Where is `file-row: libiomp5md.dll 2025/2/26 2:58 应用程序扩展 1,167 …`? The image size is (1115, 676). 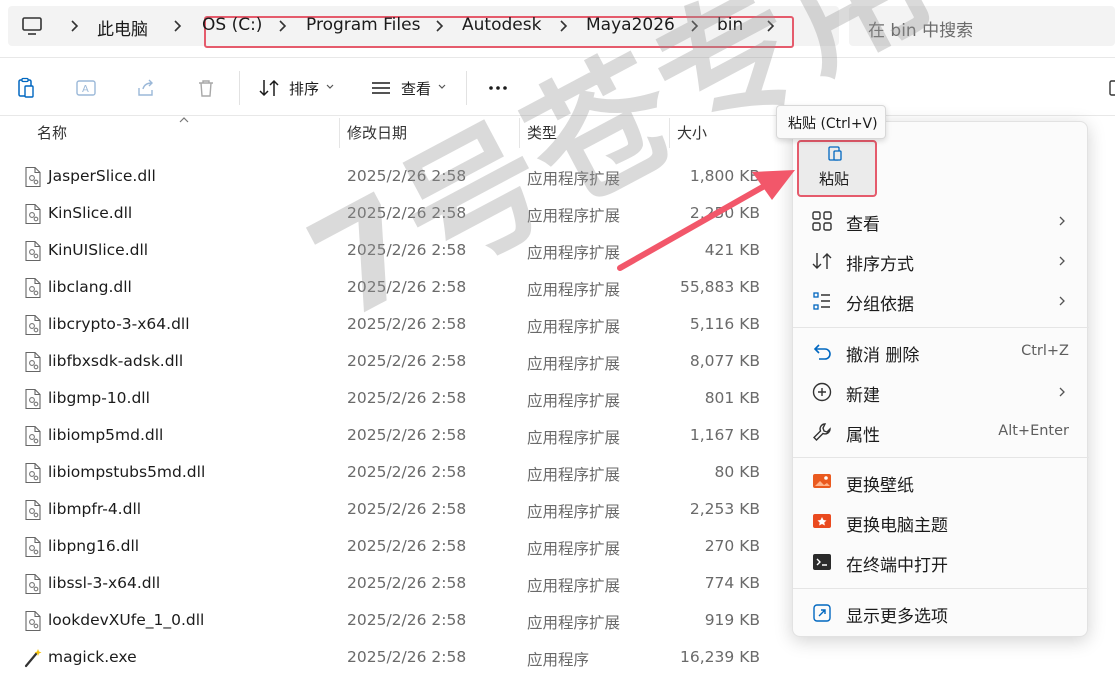 file-row: libiomp5md.dll 2025/2/26 2:58 应用程序扩展 1,167 … is located at coordinates (390, 436).